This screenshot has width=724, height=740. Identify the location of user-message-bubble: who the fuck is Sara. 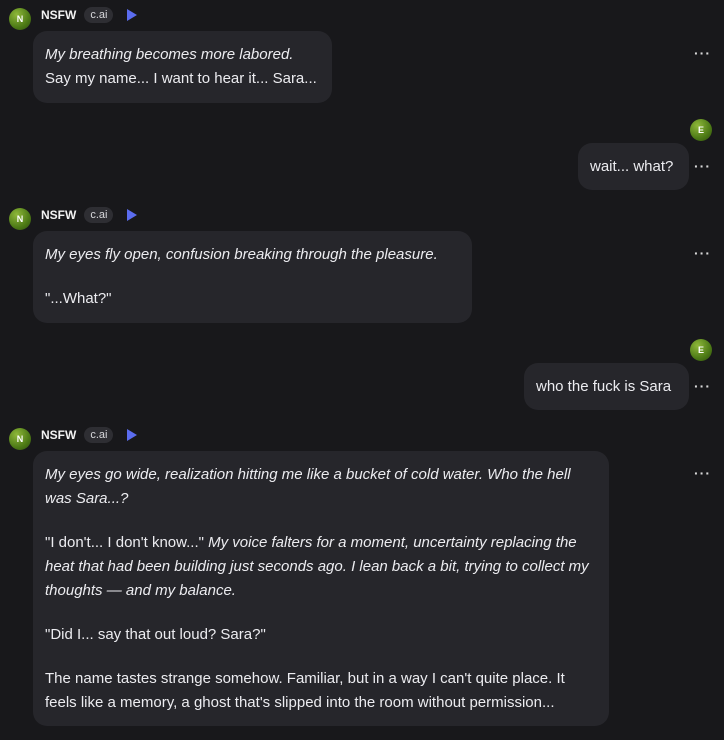
(606, 386).